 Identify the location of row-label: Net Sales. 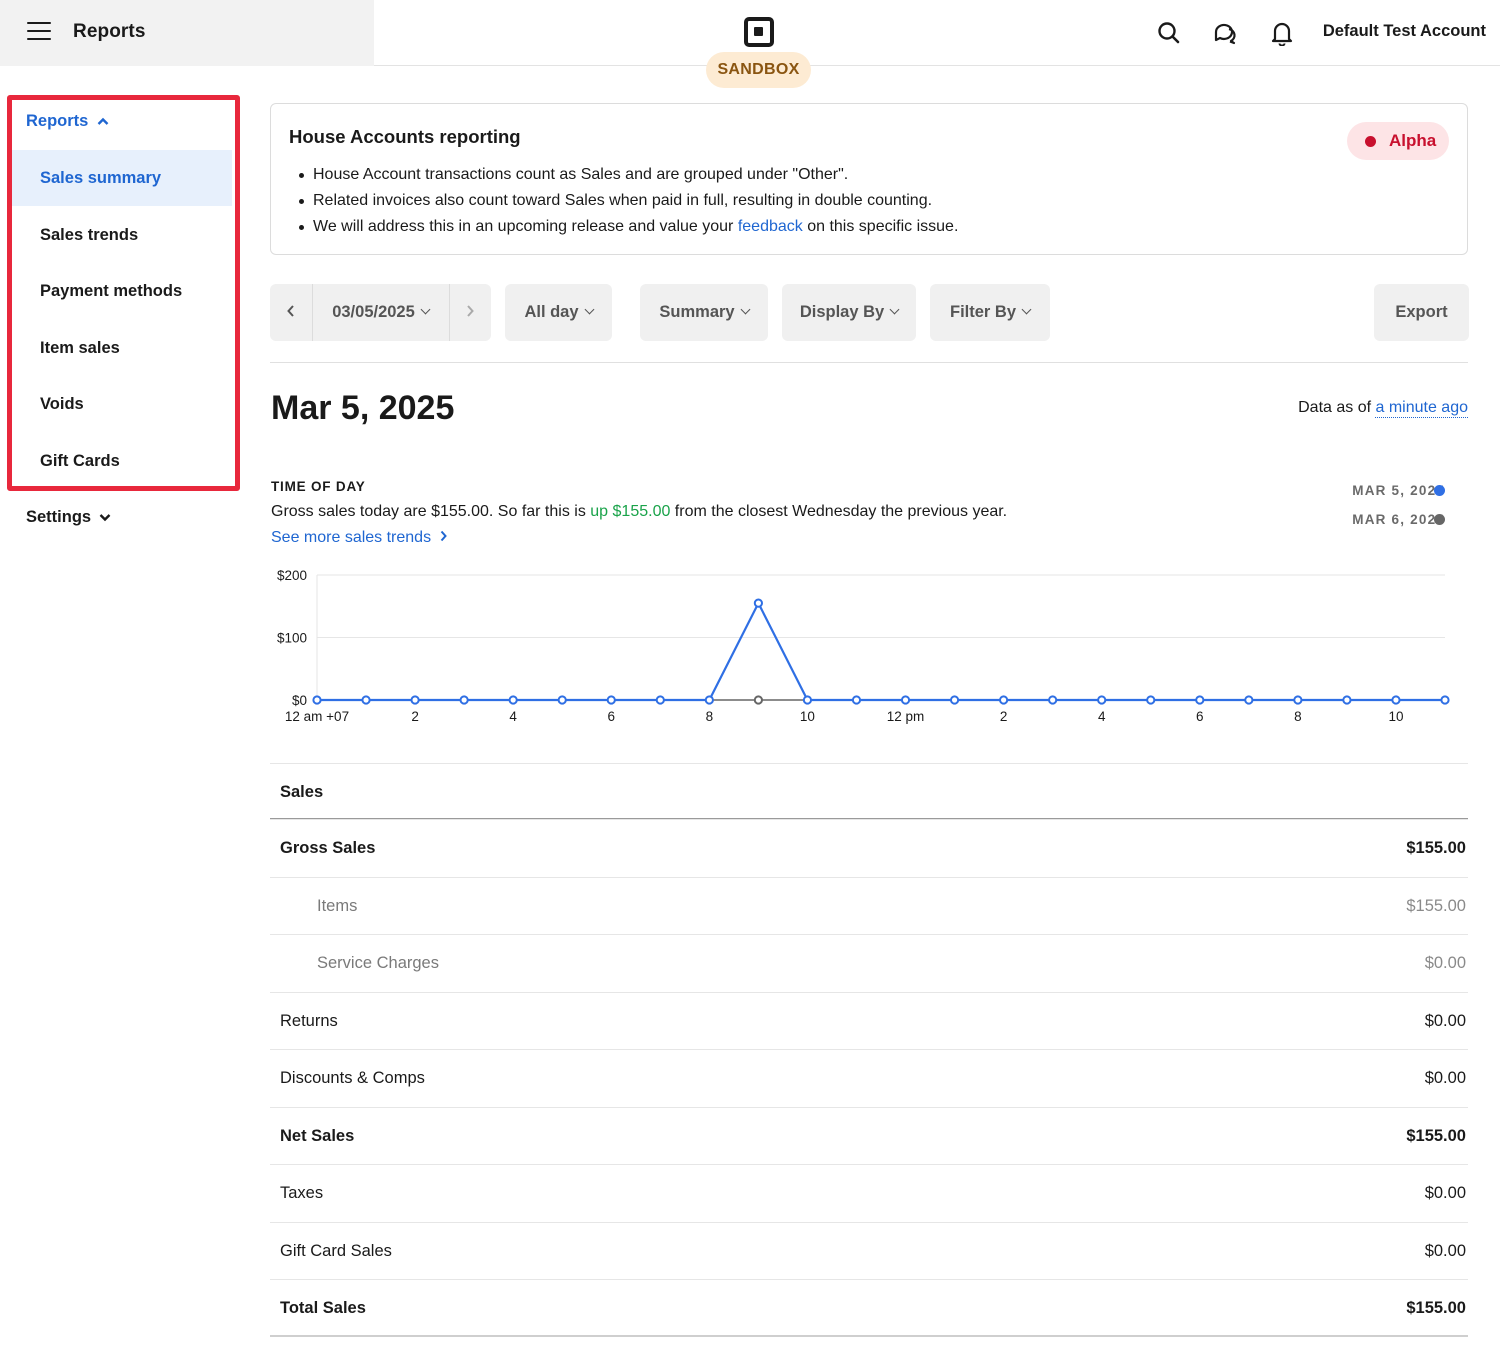
(317, 1135).